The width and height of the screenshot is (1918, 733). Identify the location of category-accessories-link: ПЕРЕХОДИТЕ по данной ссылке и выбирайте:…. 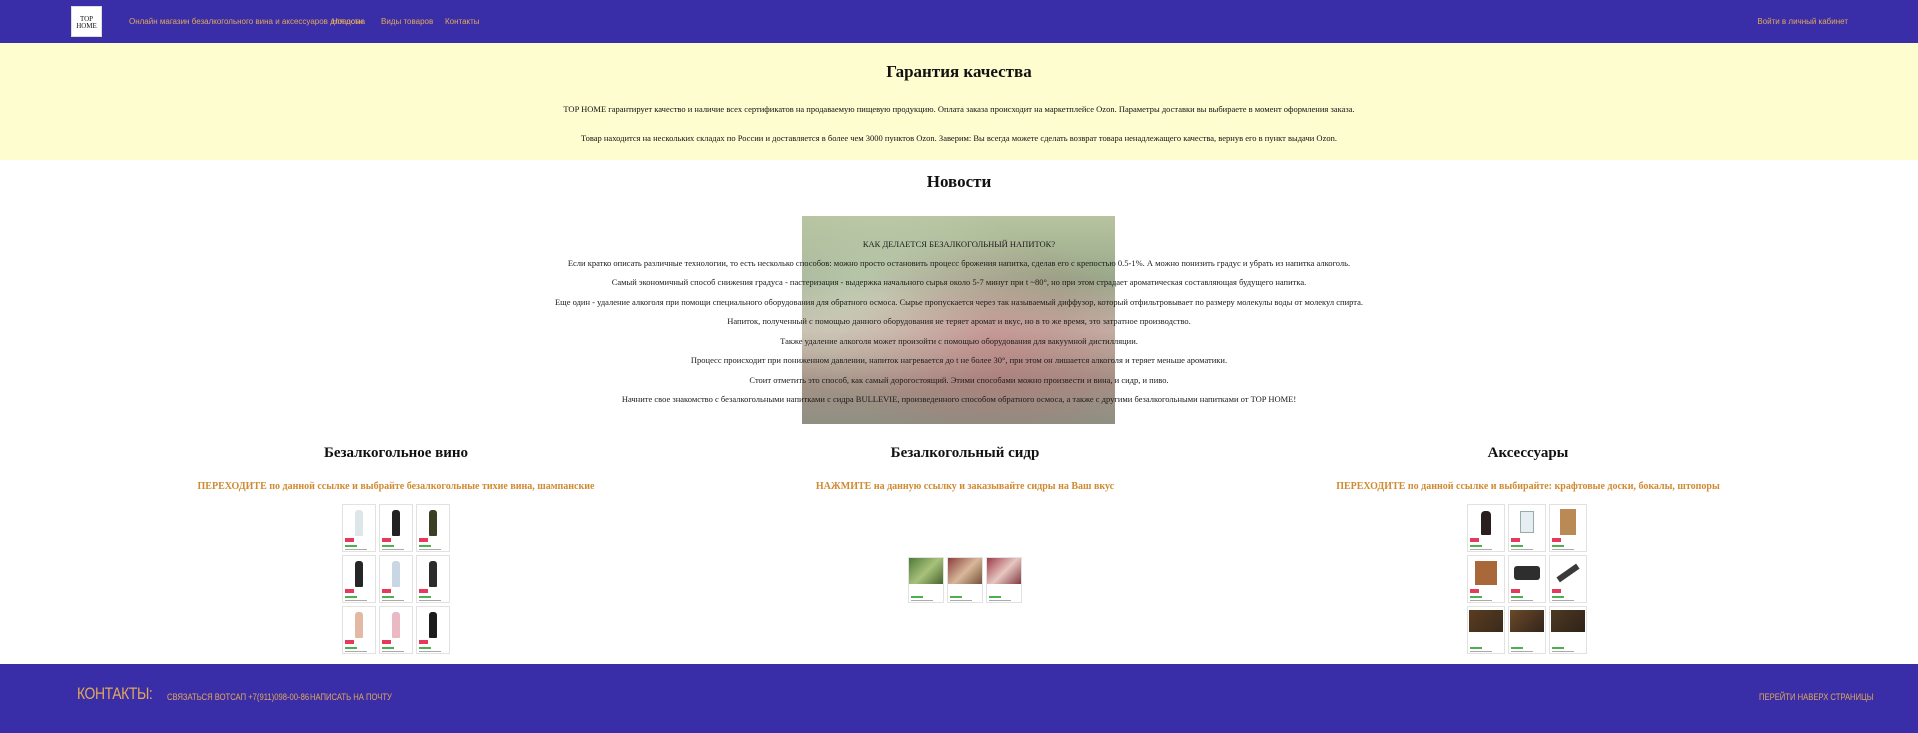
(1528, 486).